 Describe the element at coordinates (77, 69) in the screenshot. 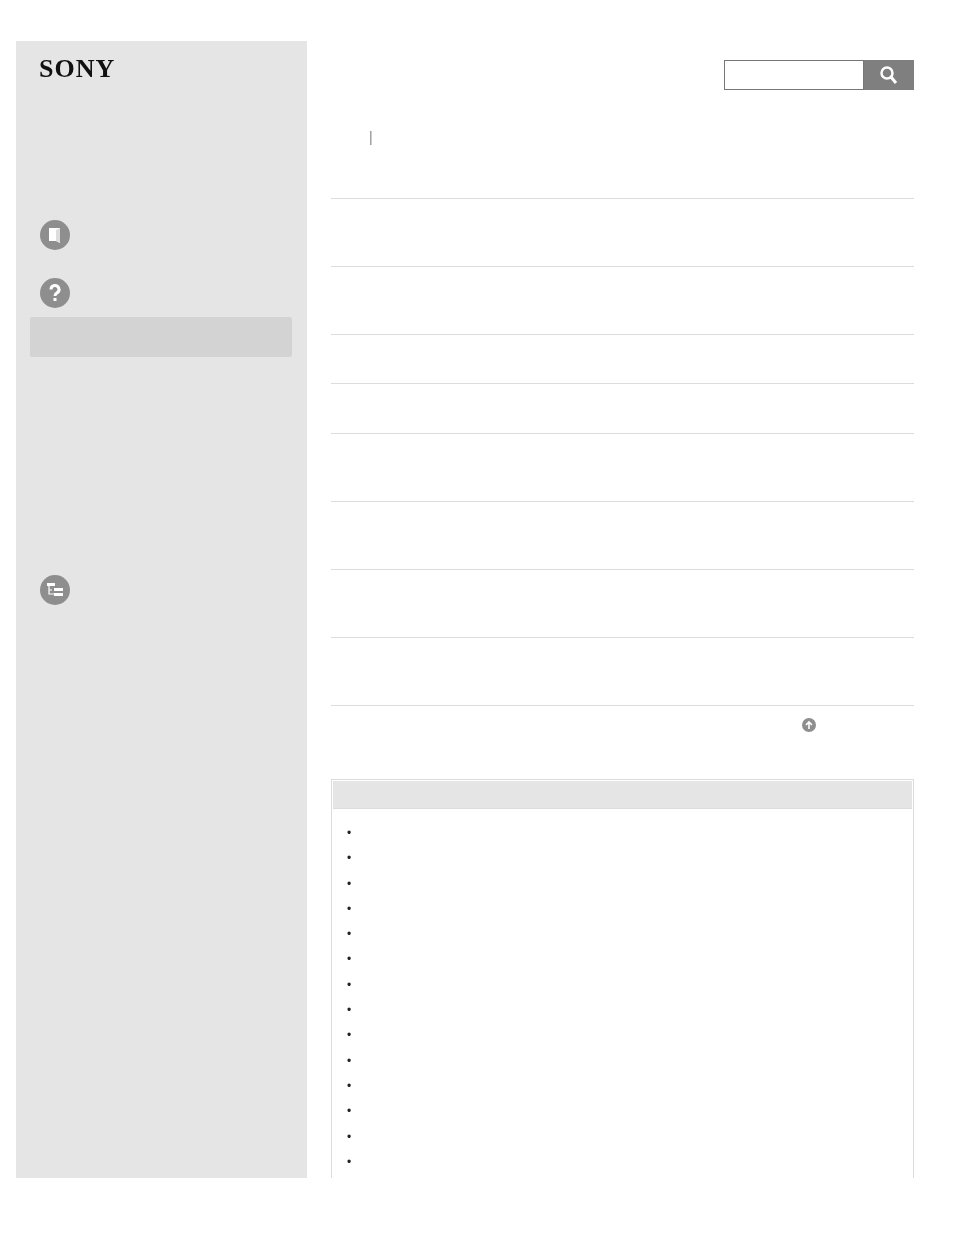

I see `sony-logo: SONY` at that location.